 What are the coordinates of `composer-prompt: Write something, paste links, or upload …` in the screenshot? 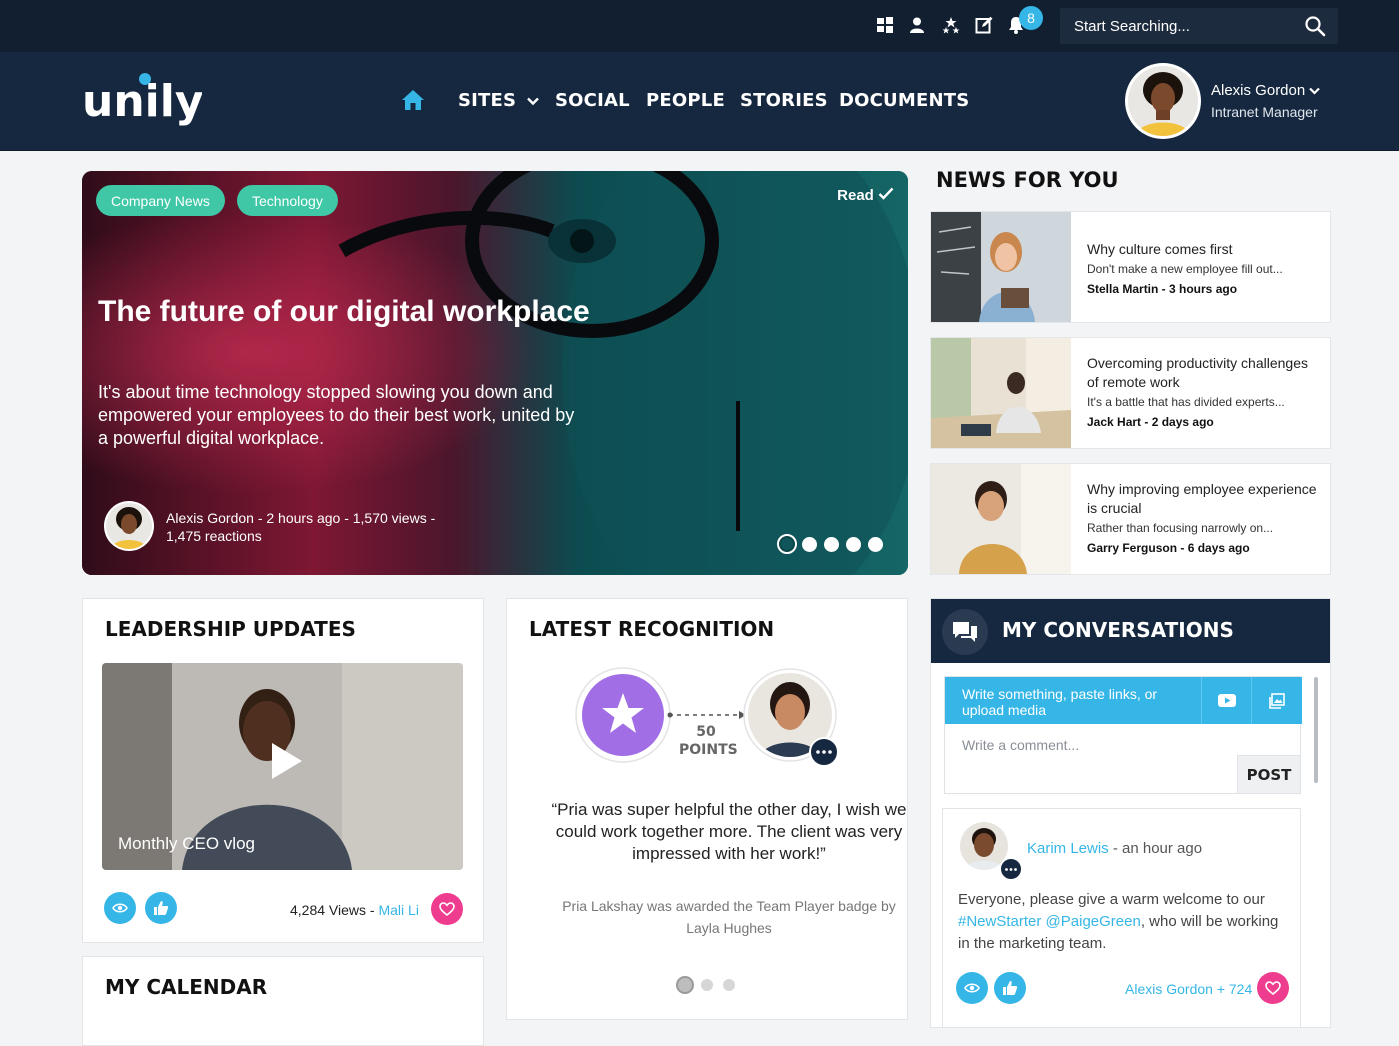 It's located at (1072, 702).